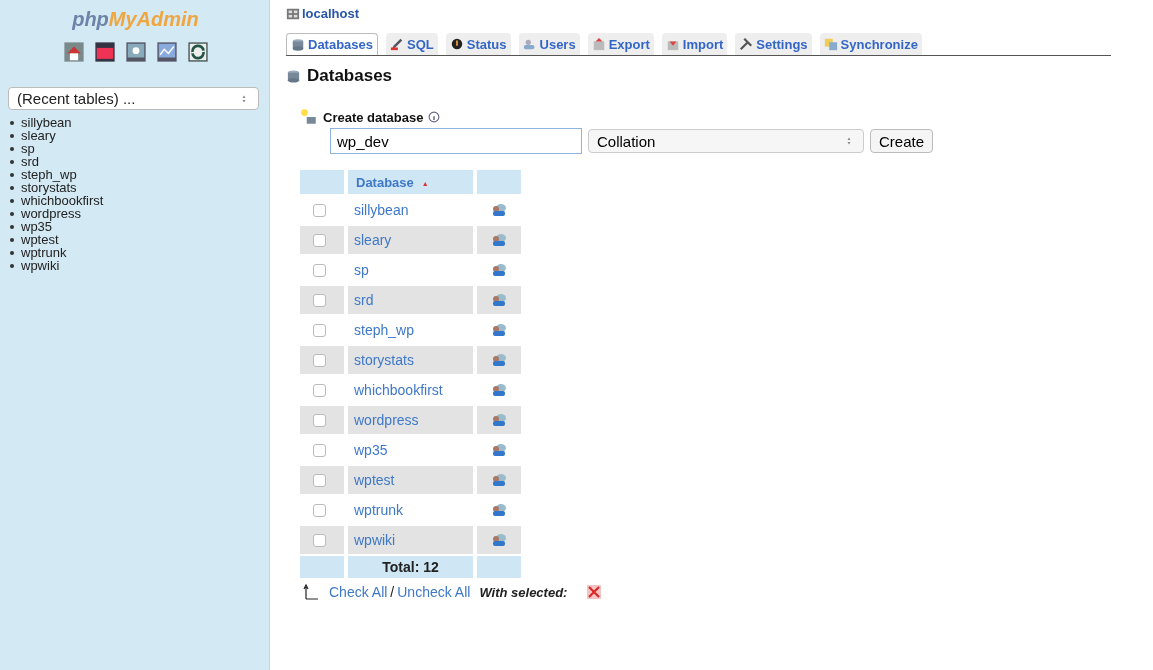  What do you see at coordinates (773, 44) in the screenshot?
I see `tab: Settings` at bounding box center [773, 44].